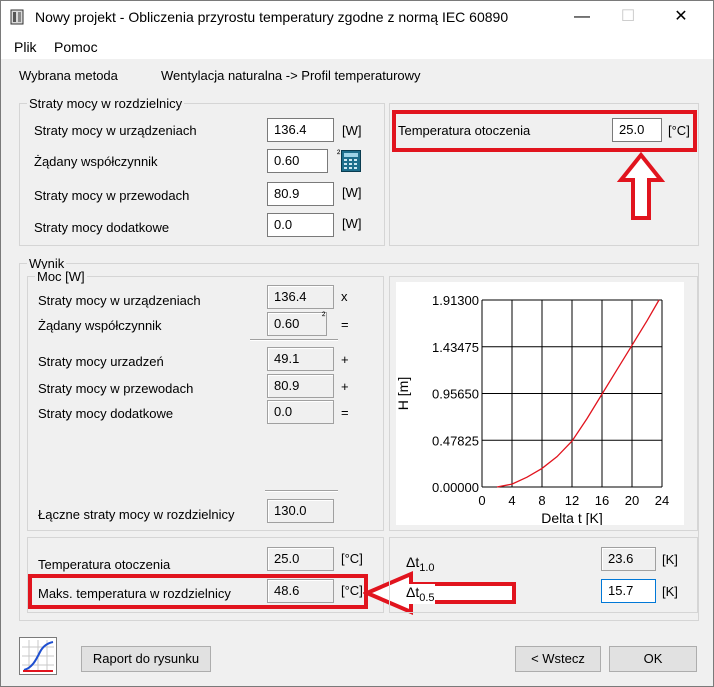  Describe the element at coordinates (324, 316) in the screenshot. I see `result-coefficient-superscript: ²` at that location.